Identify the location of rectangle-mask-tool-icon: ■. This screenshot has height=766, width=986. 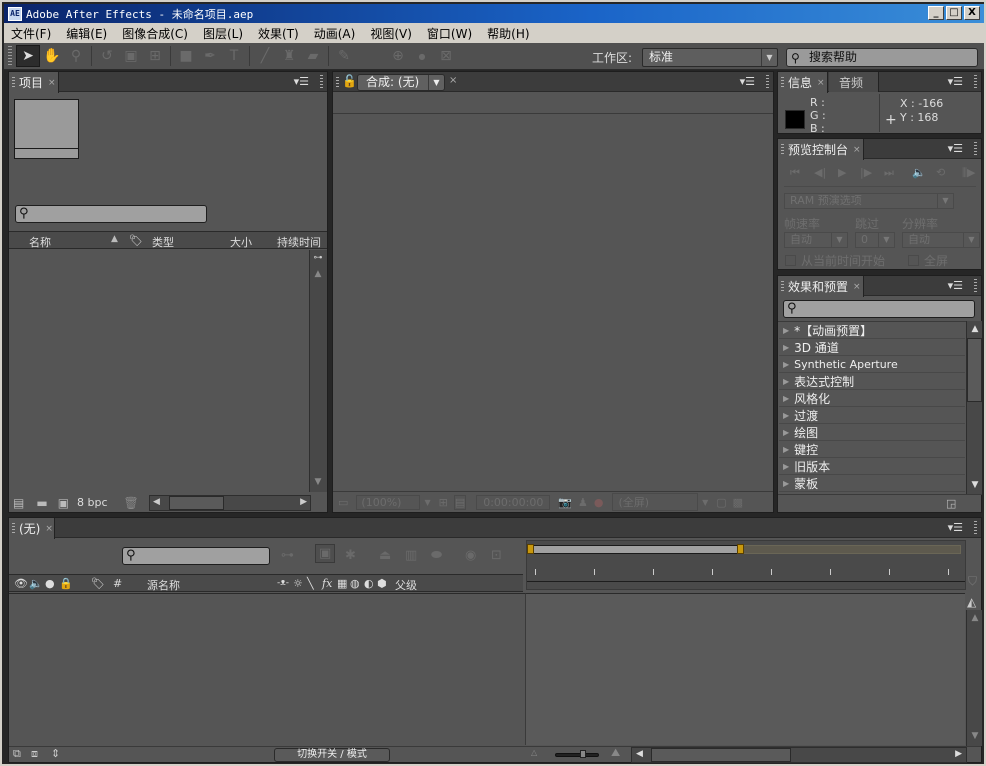
(186, 56).